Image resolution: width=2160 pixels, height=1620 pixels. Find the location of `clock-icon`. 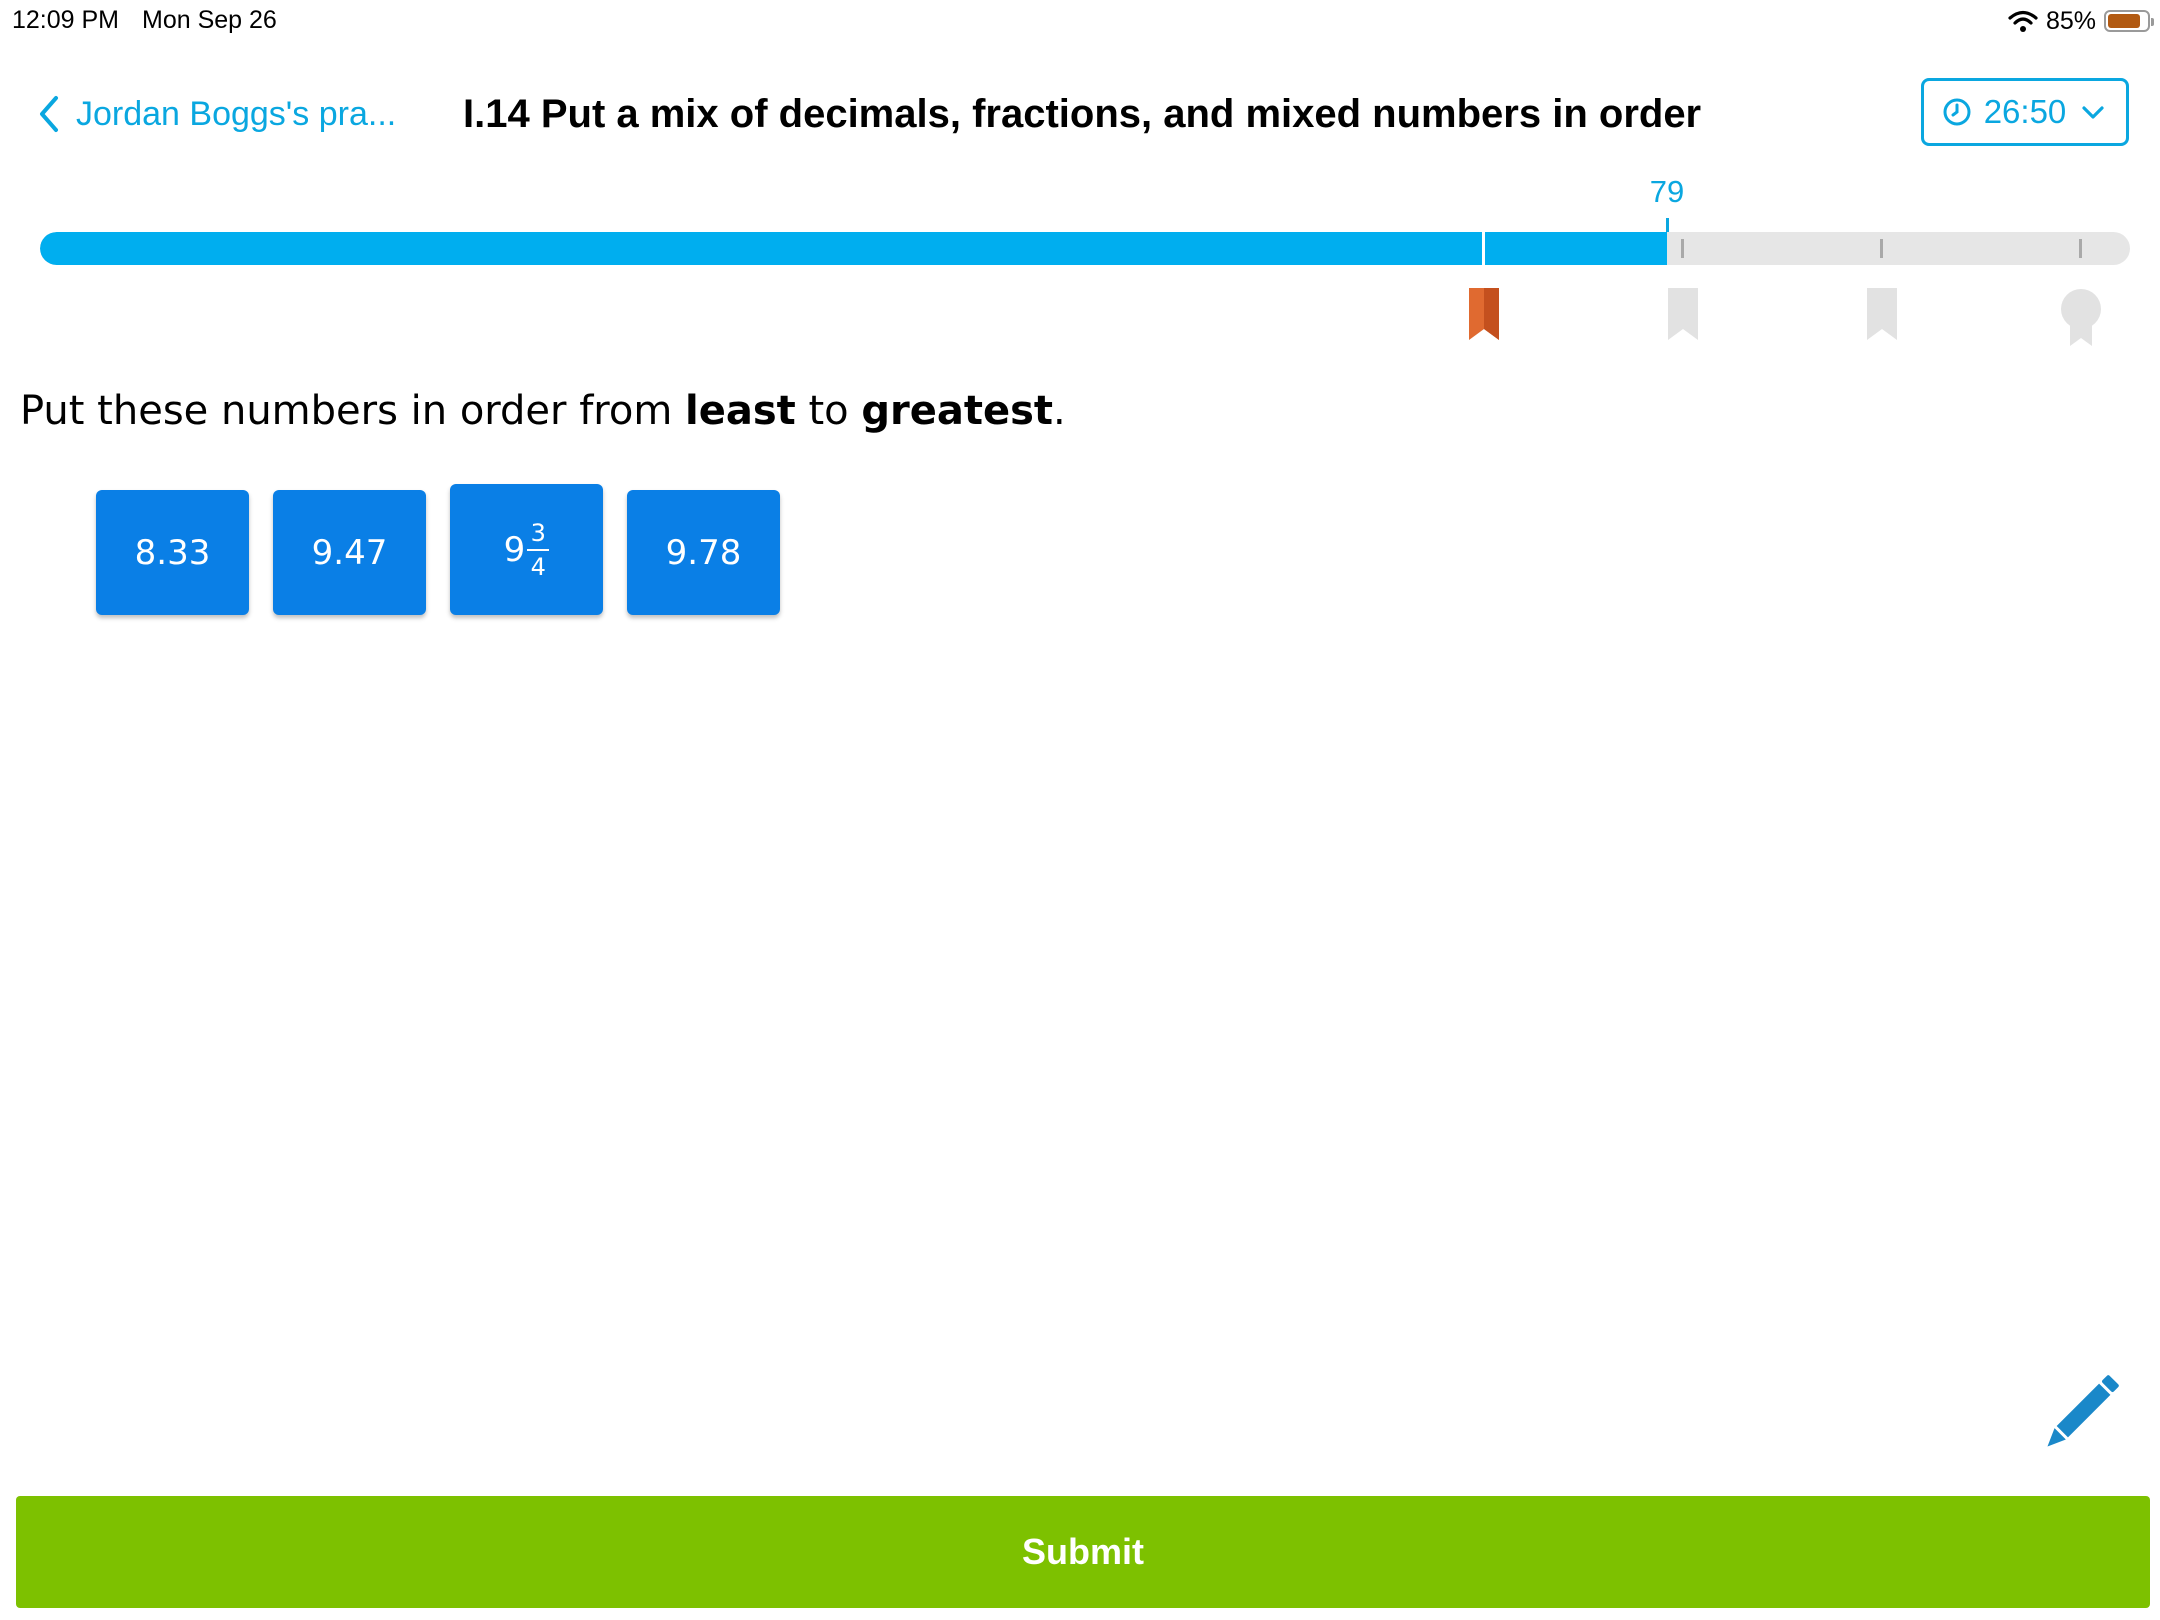

clock-icon is located at coordinates (1957, 112).